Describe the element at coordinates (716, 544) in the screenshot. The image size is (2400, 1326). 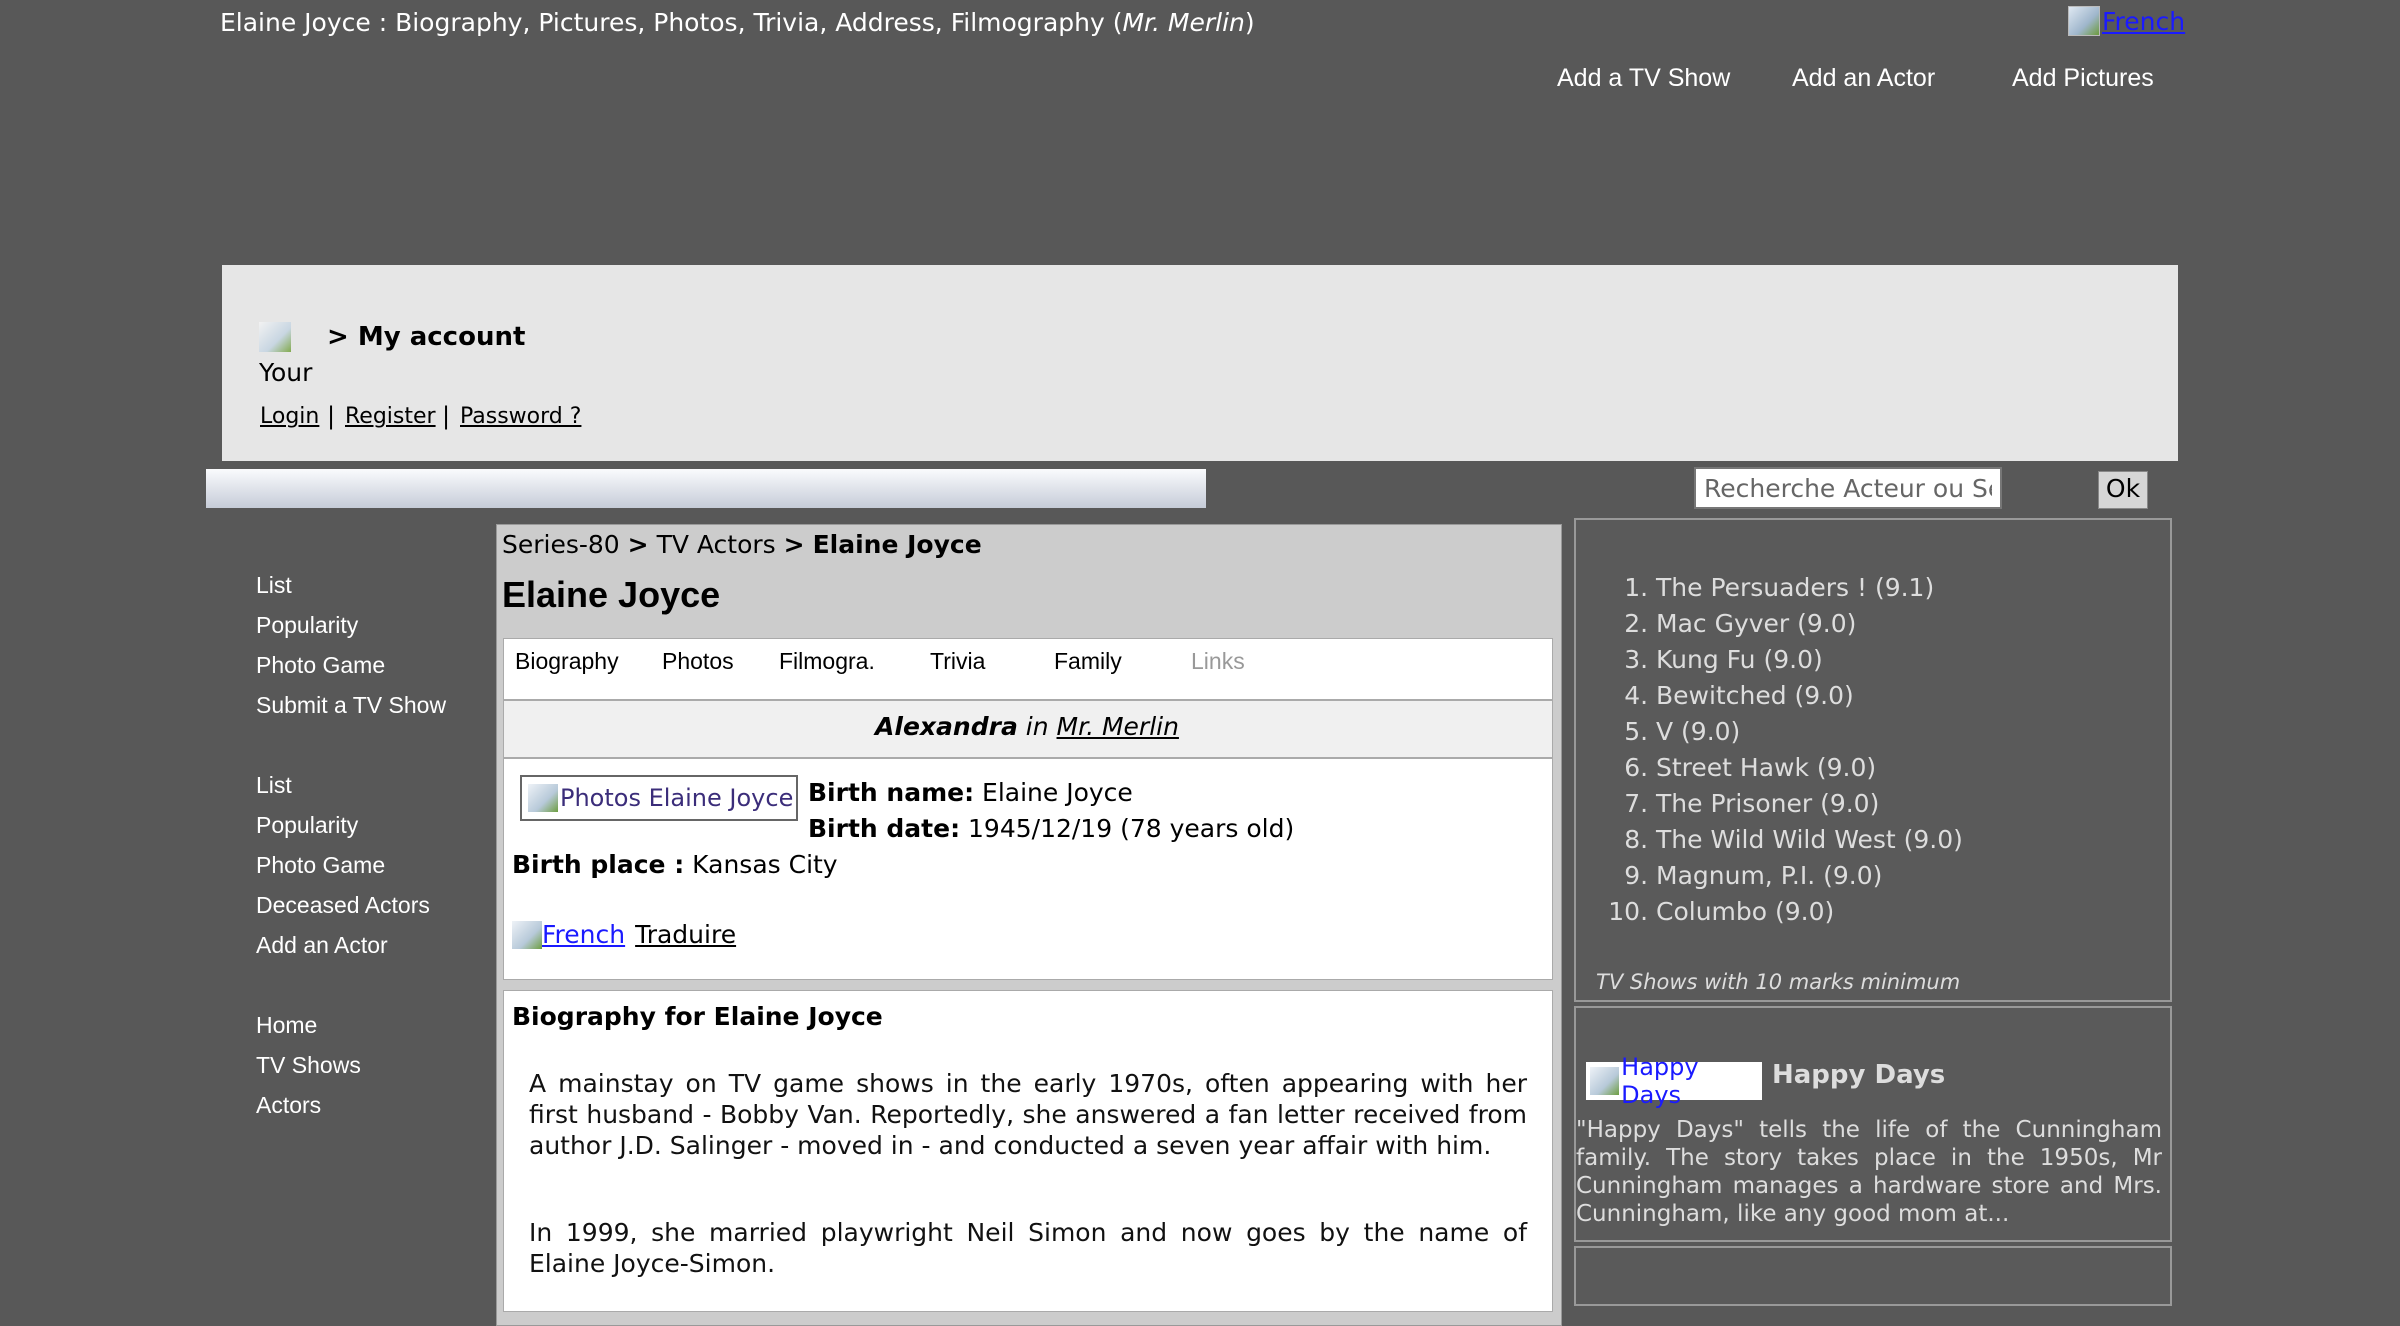
I see `breadcrumb-tv-actors: TV Actors` at that location.